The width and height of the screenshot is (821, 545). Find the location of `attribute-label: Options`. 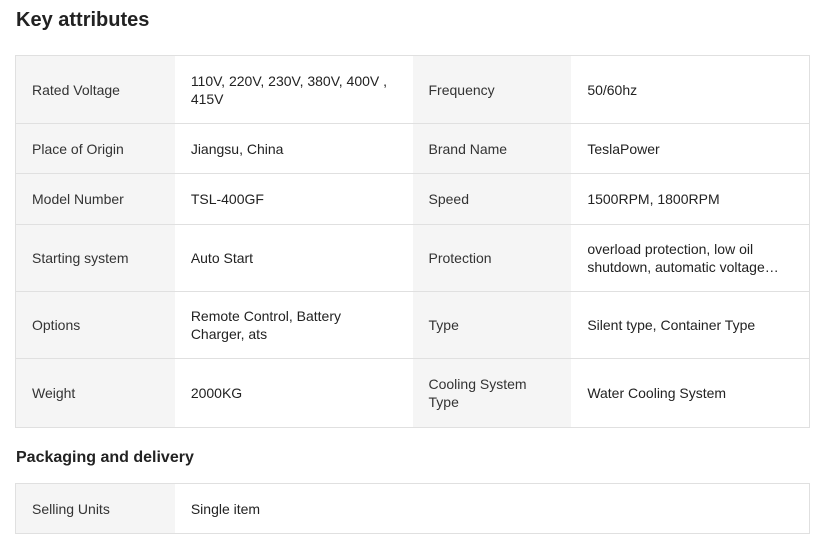

attribute-label: Options is located at coordinates (95, 325).